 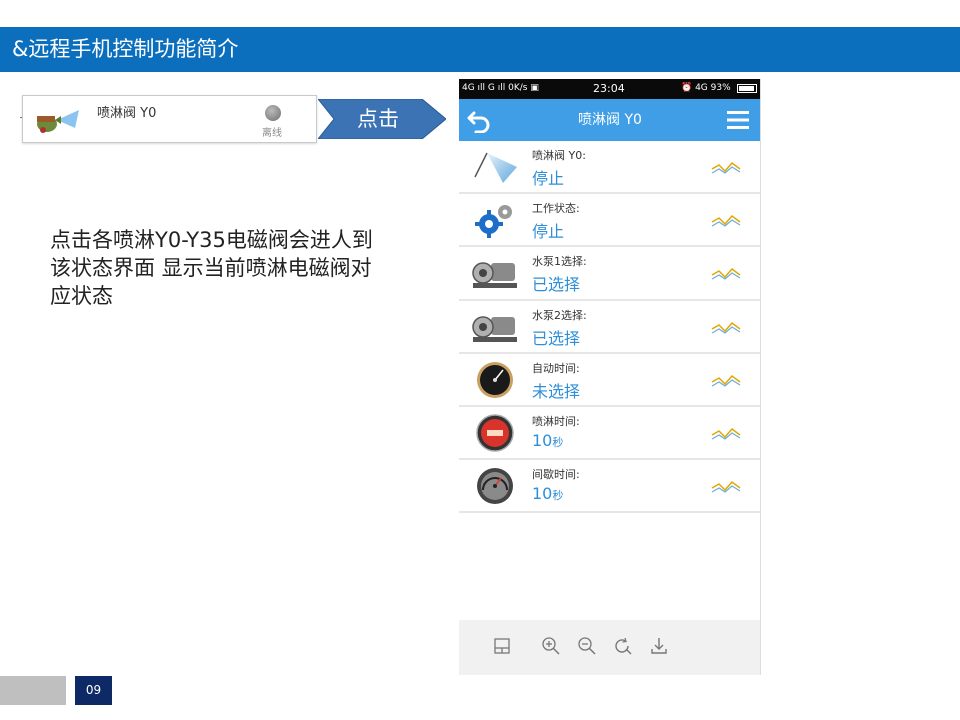 What do you see at coordinates (495, 167) in the screenshot?
I see `sprinkler-icon` at bounding box center [495, 167].